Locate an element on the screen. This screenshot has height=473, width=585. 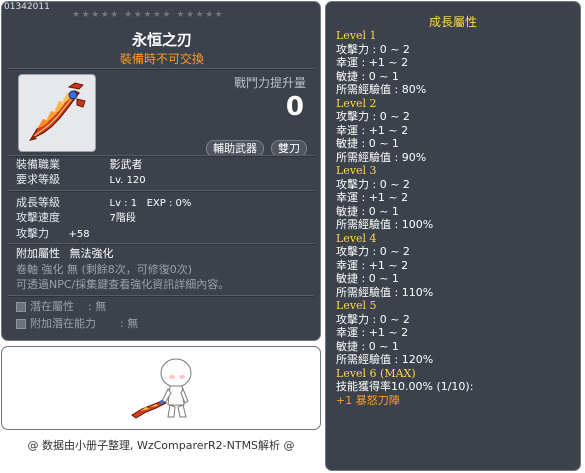
required-level-row: 要求等級 Lv. 120 is located at coordinates (81, 180).